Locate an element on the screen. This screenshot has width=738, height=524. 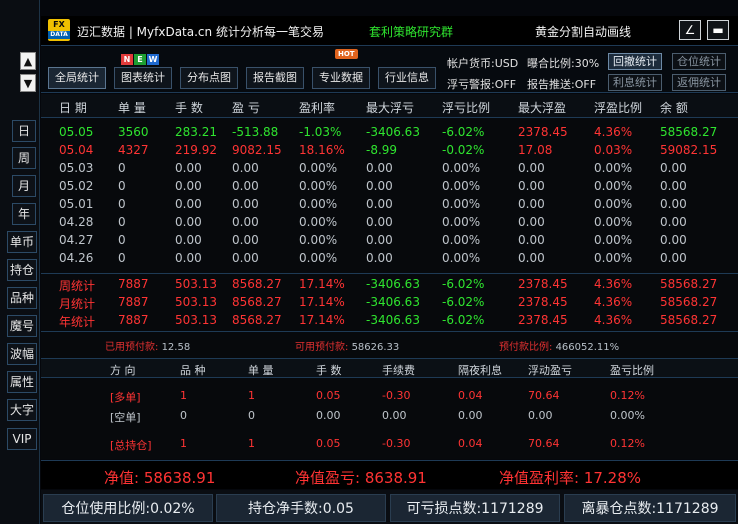
position-column-header: 品 种 is located at coordinates (193, 370).